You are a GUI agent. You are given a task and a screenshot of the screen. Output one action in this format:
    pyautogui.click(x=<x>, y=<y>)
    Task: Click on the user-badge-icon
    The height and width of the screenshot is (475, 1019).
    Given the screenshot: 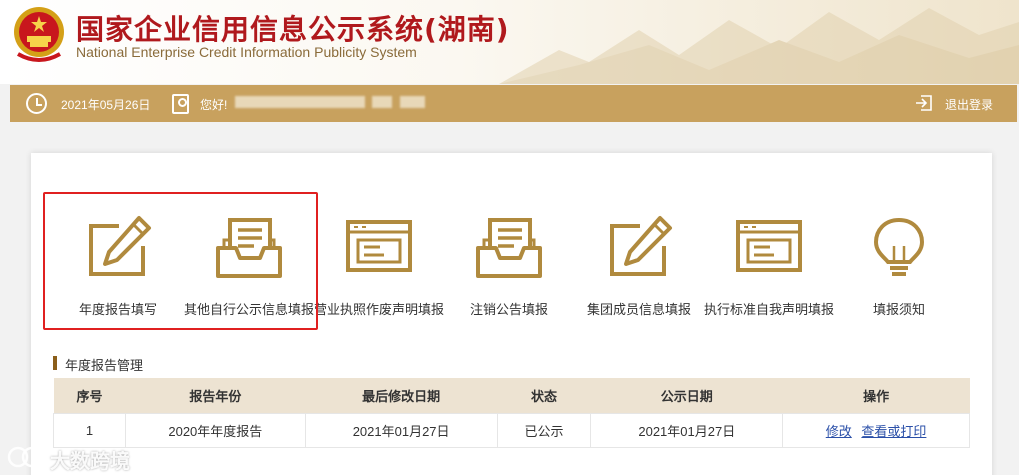 What is the action you would take?
    pyautogui.click(x=180, y=104)
    